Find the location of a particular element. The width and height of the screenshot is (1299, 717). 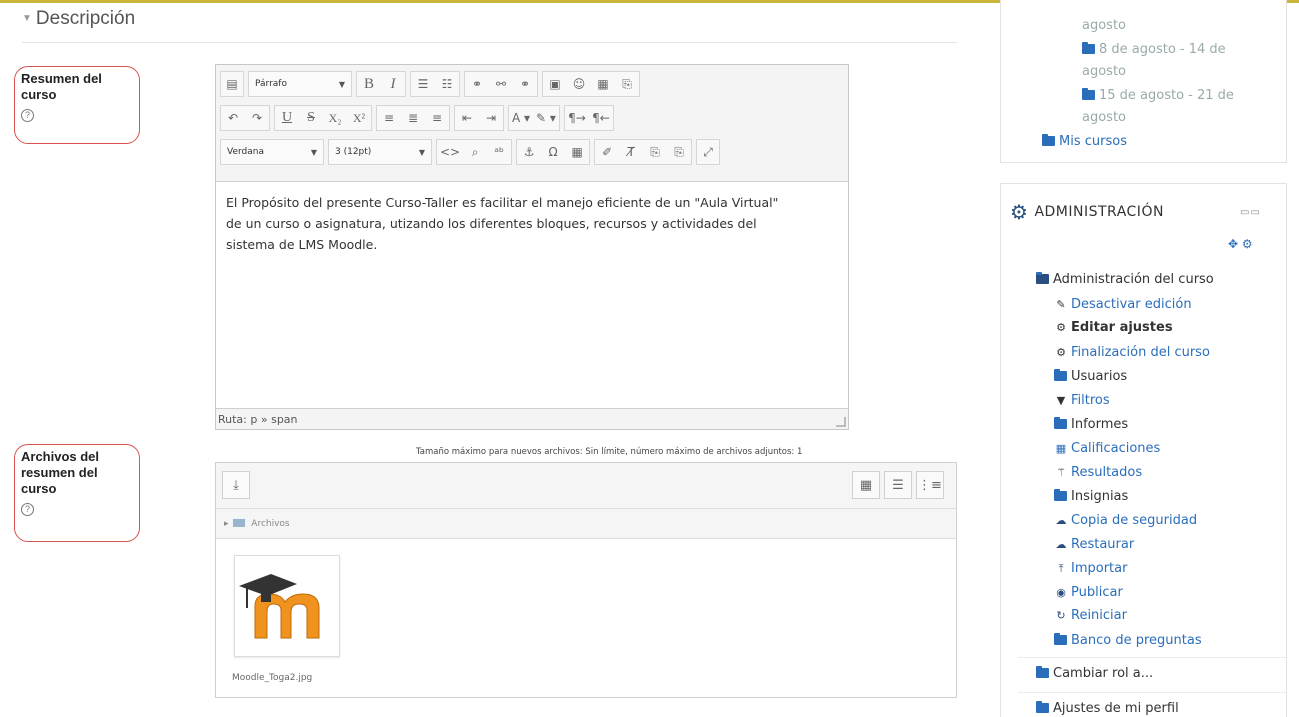

admin-item-importar: ⤒ Importar is located at coordinates (1091, 568).